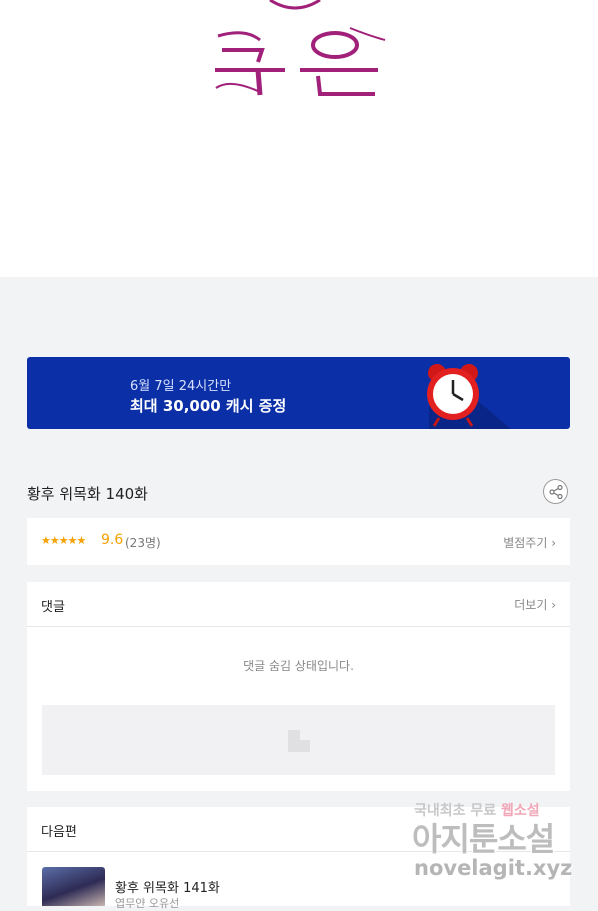 The image size is (598, 911). Describe the element at coordinates (298, 858) in the screenshot. I see `next-episode-card: 다음편 황후 위목화 141화 엽무얀 오유선` at that location.